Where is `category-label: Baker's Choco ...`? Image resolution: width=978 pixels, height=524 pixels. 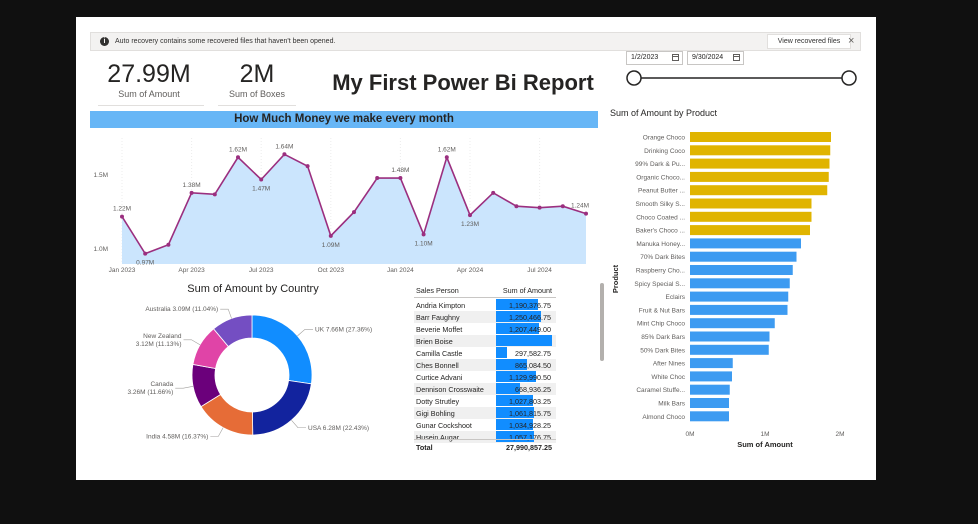
category-label: Baker's Choco ... is located at coordinates (660, 231).